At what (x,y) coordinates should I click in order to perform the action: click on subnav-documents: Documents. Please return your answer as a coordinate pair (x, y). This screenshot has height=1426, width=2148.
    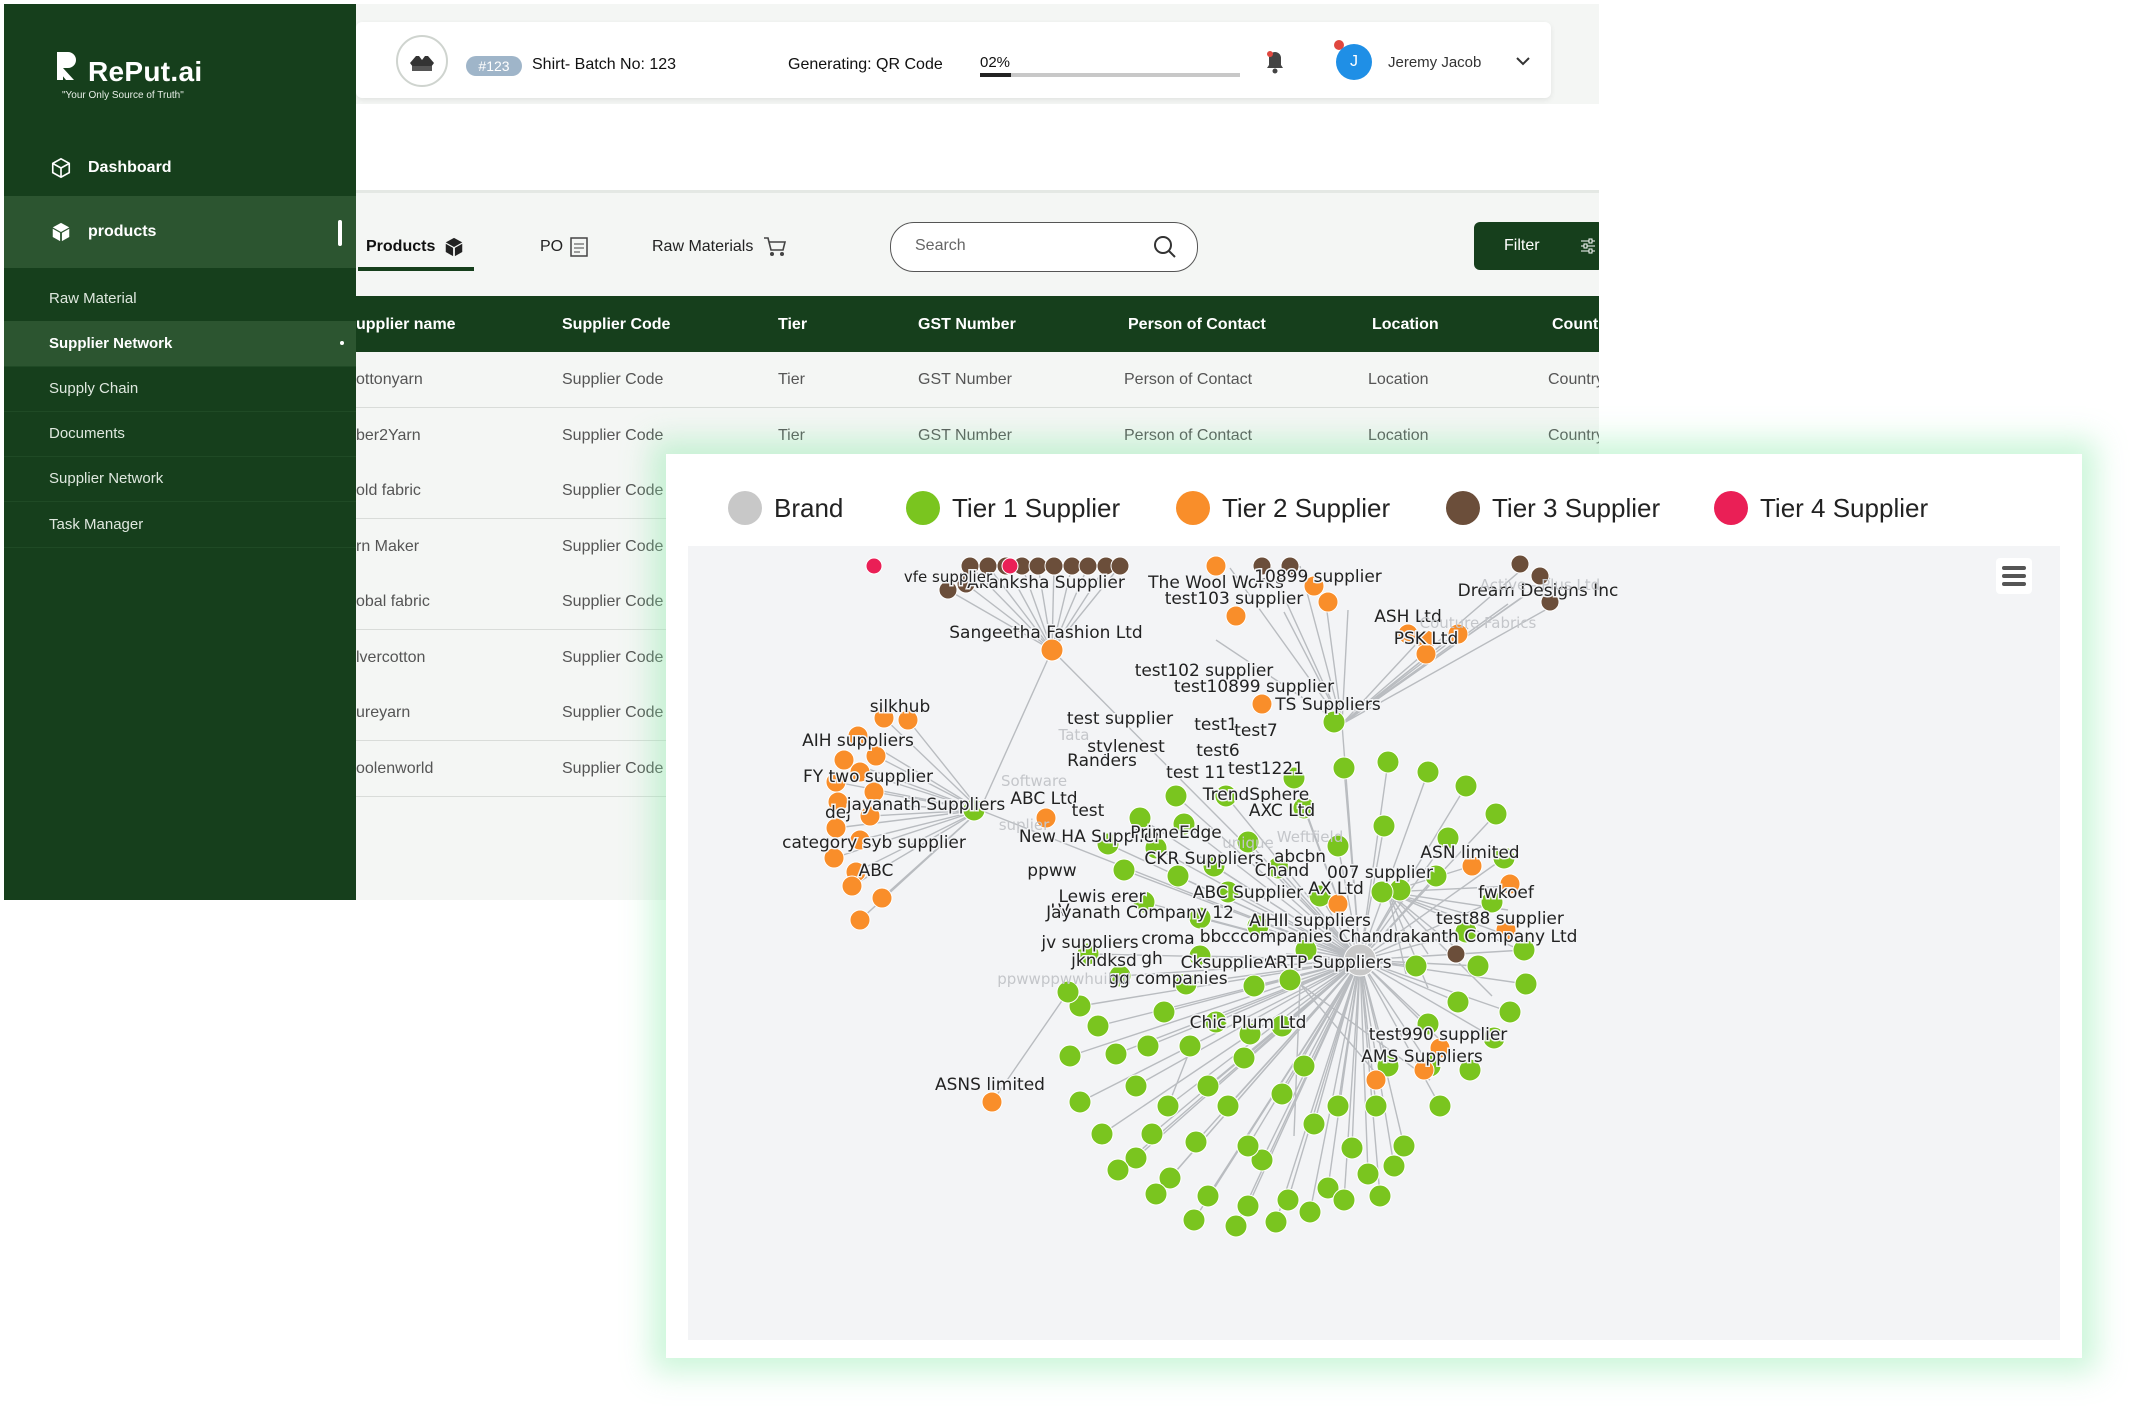
    Looking at the image, I should click on (180, 434).